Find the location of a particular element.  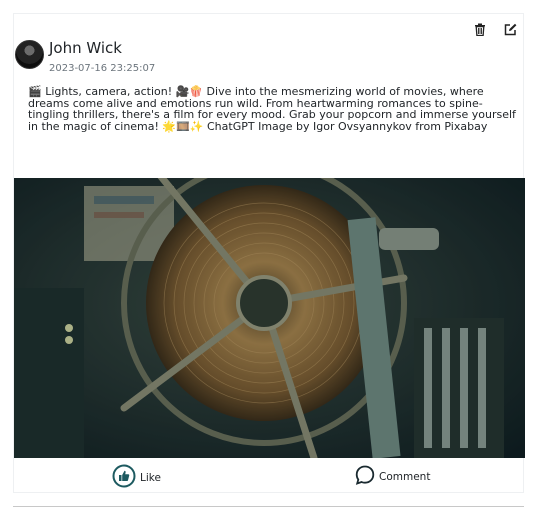

like-label: Like is located at coordinates (150, 478).